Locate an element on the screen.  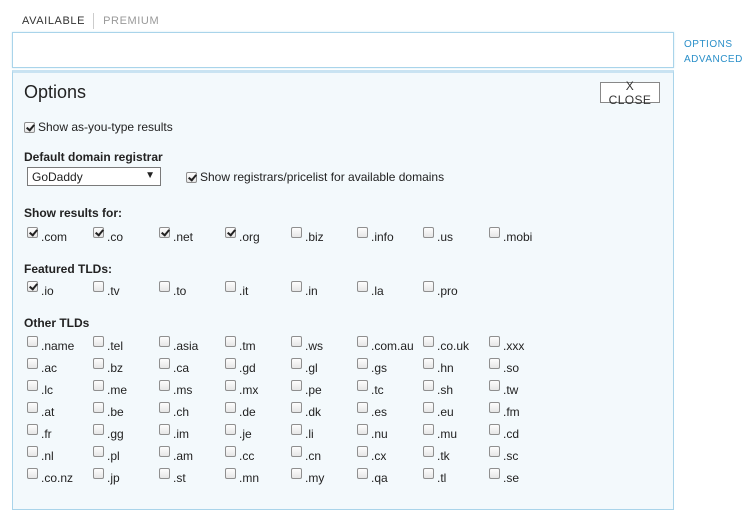
tld-option: .ca is located at coordinates (174, 366).